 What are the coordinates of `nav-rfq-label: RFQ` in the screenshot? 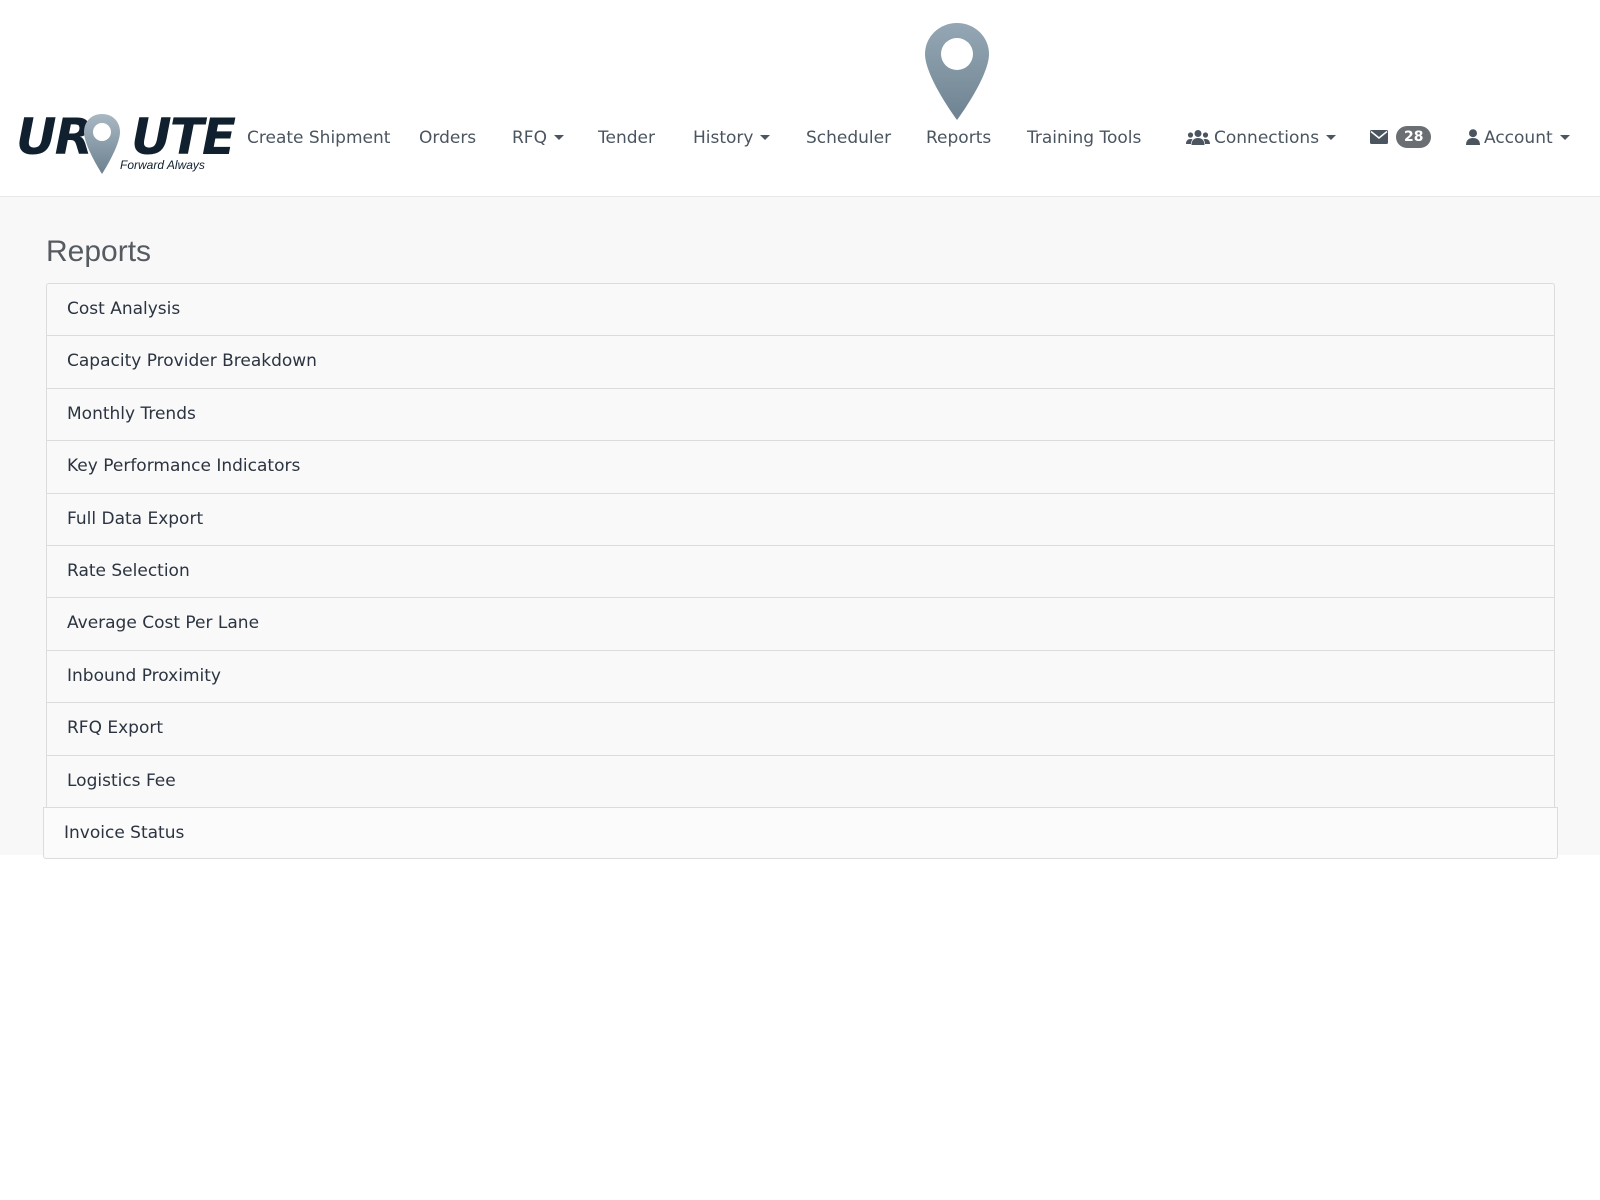 It's located at (529, 138).